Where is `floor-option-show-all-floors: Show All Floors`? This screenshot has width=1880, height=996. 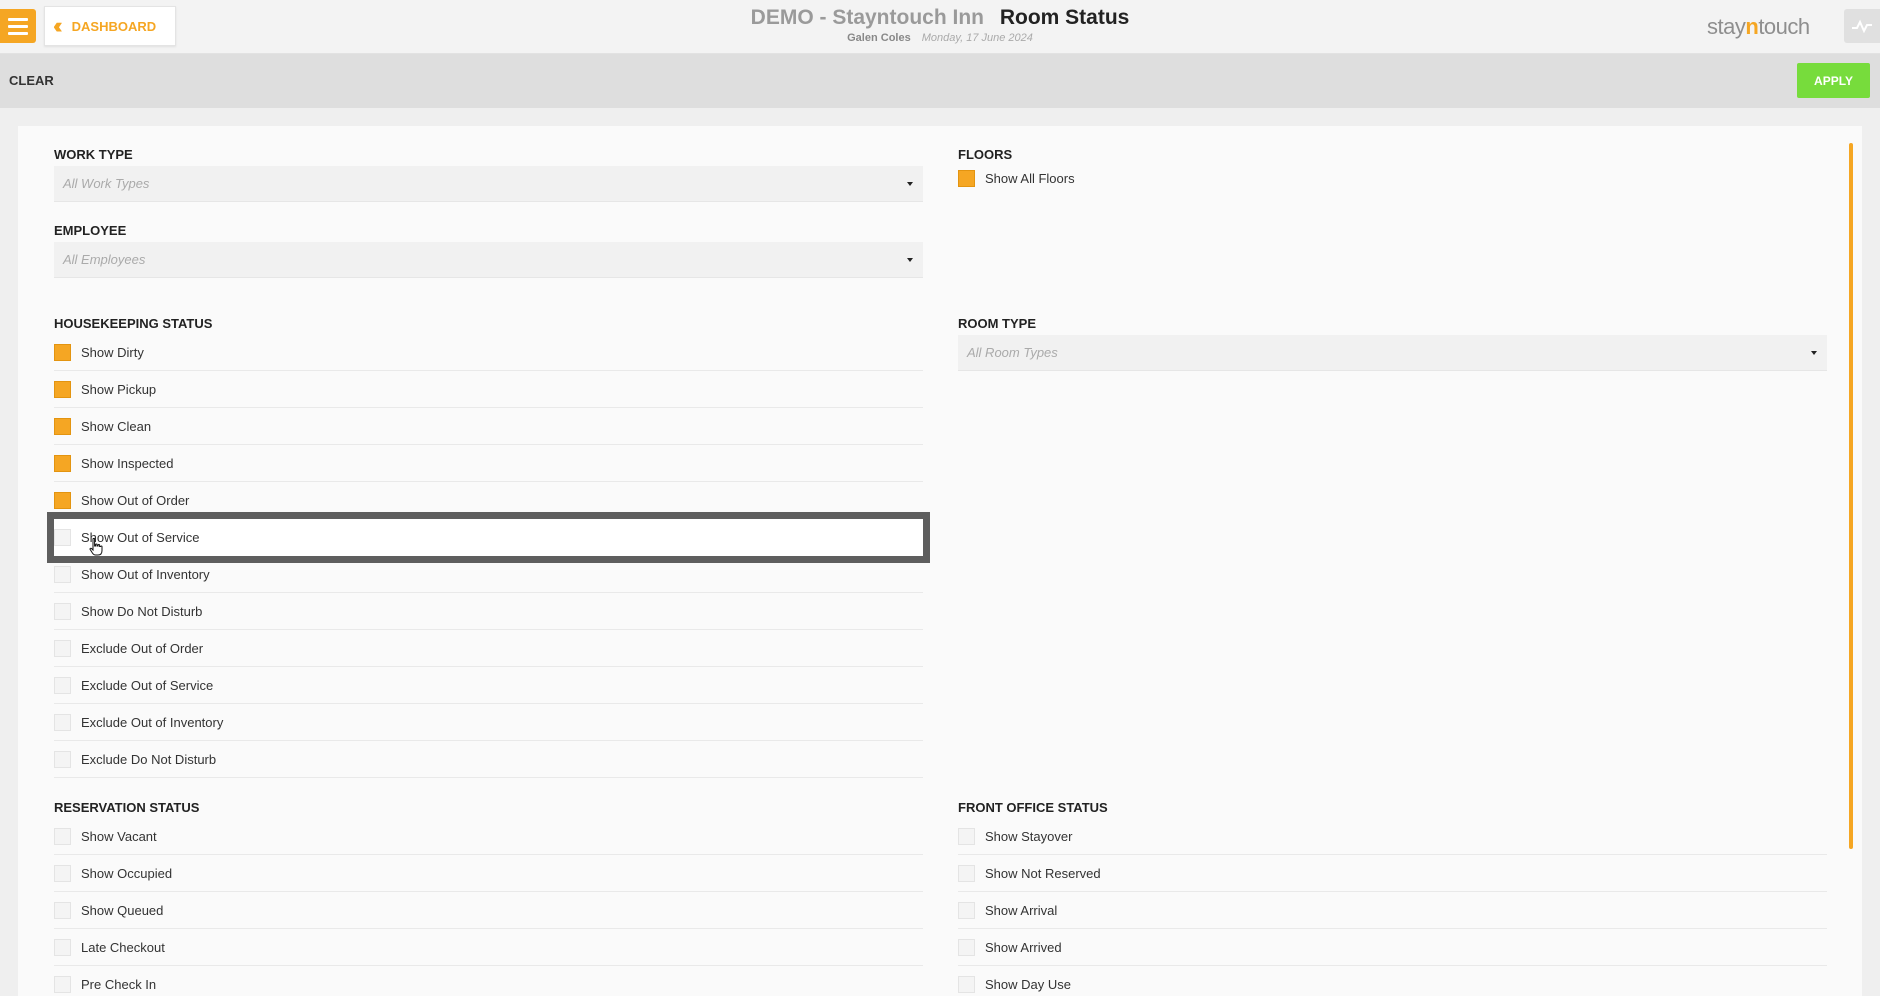
floor-option-show-all-floors: Show All Floors is located at coordinates (1038, 178).